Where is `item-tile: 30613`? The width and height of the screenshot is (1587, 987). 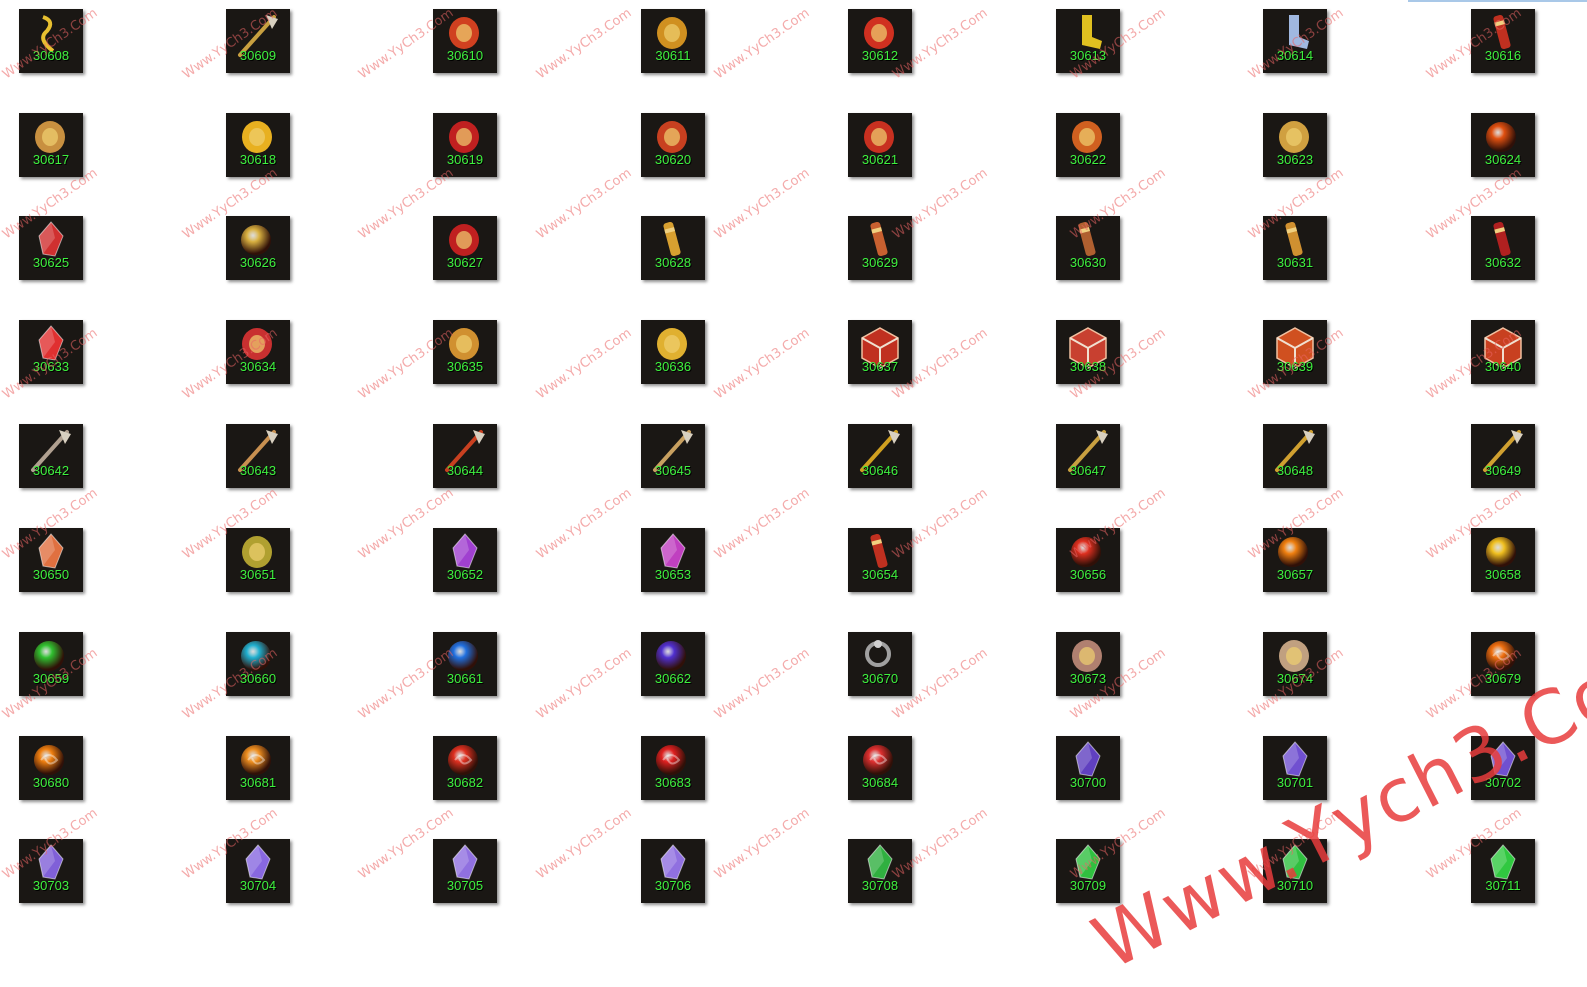
item-tile: 30613 is located at coordinates (1088, 41).